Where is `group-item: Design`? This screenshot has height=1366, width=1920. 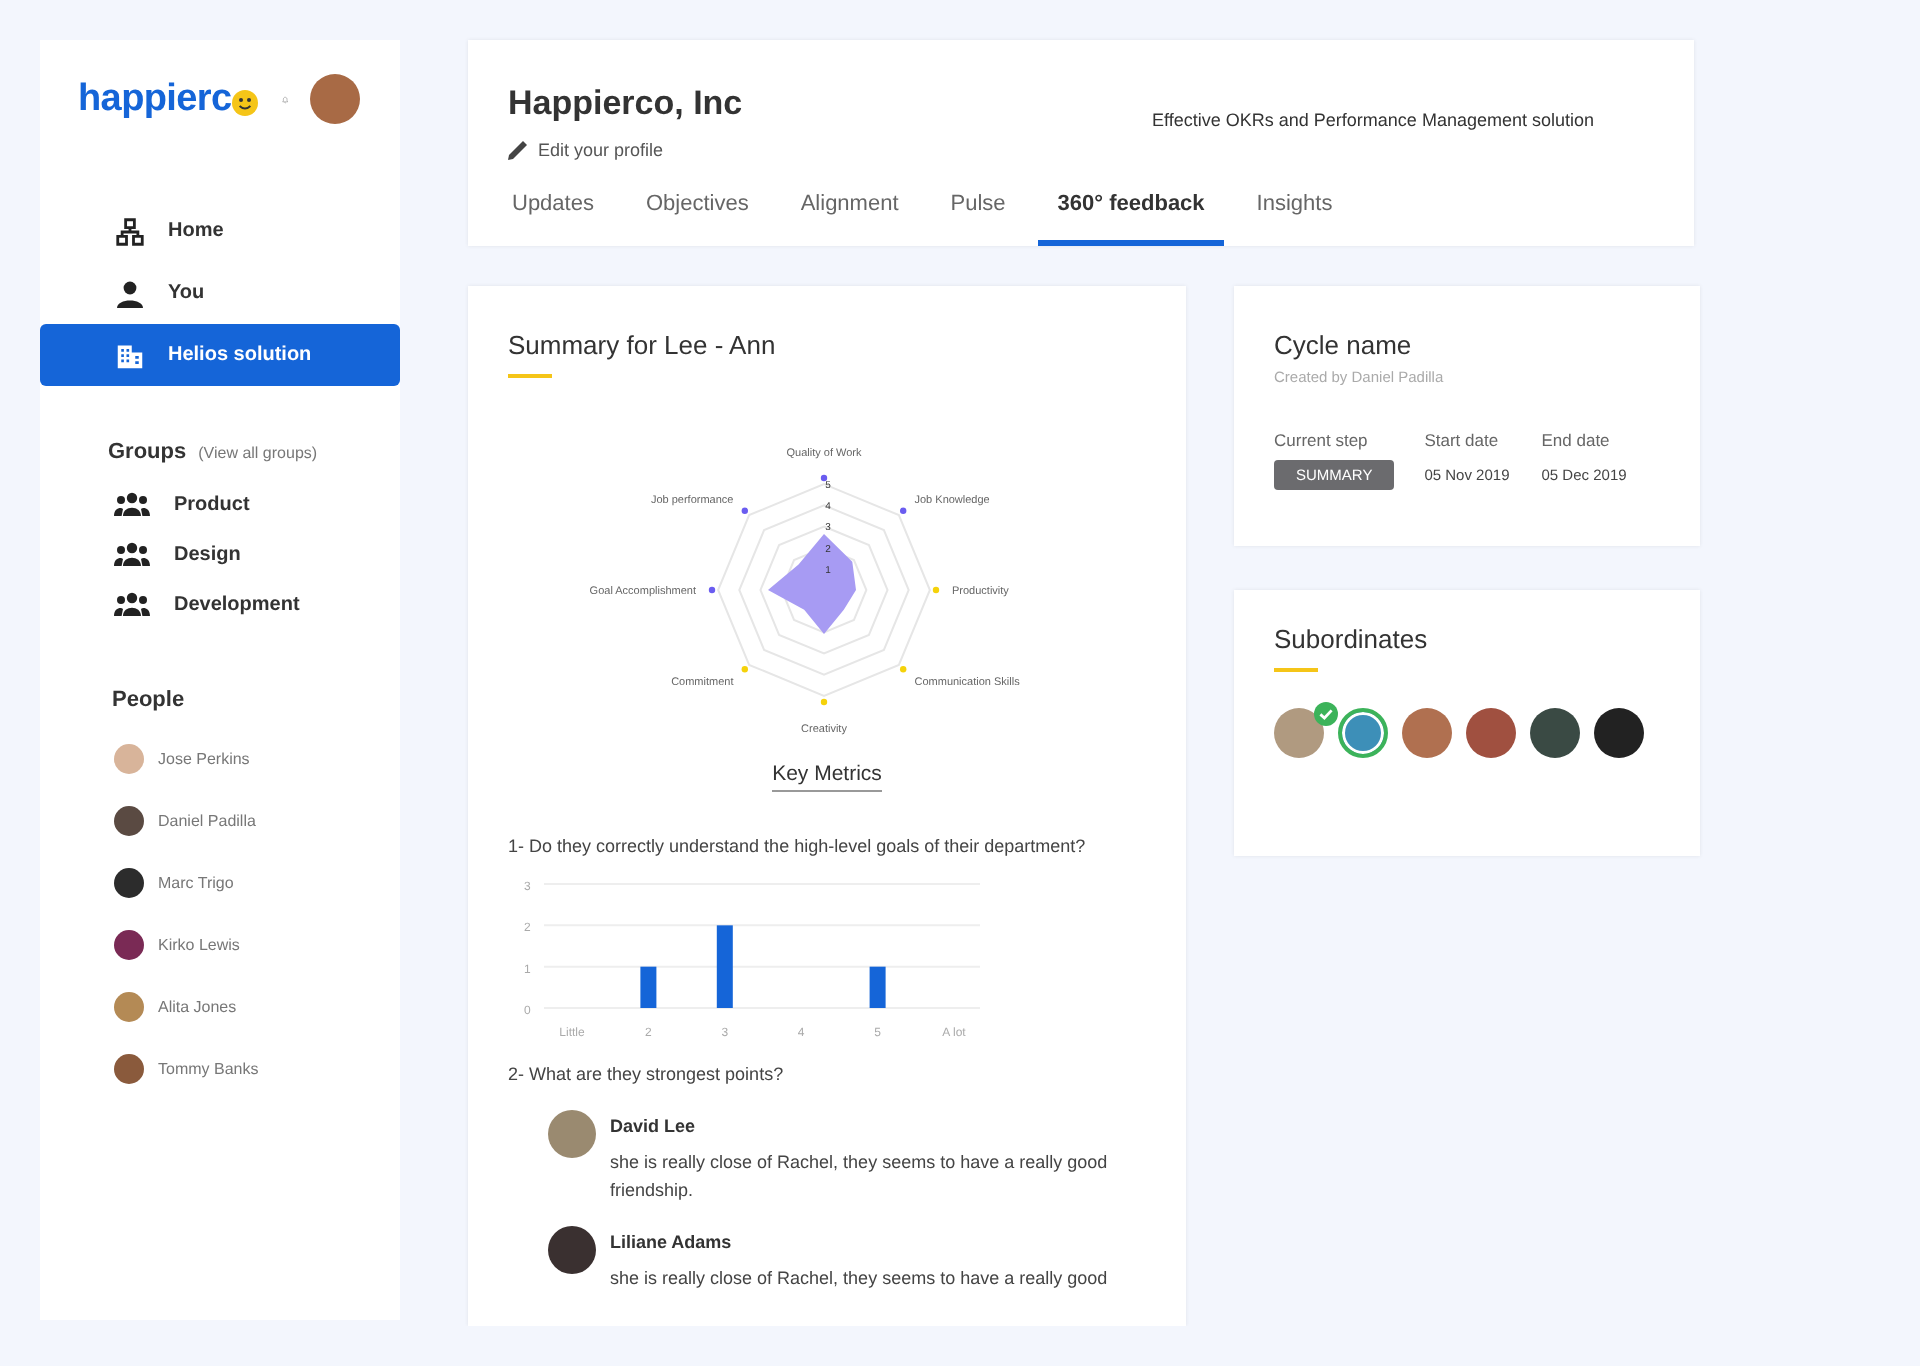 group-item: Design is located at coordinates (257, 554).